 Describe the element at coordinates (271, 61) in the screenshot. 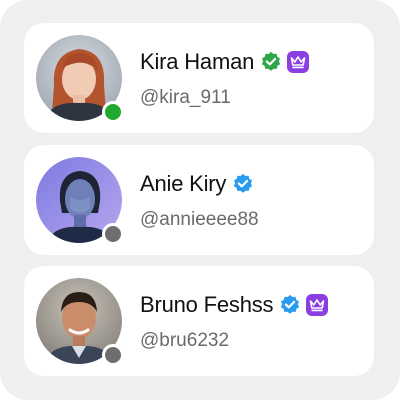

I see `green-verified-badge-icon` at that location.